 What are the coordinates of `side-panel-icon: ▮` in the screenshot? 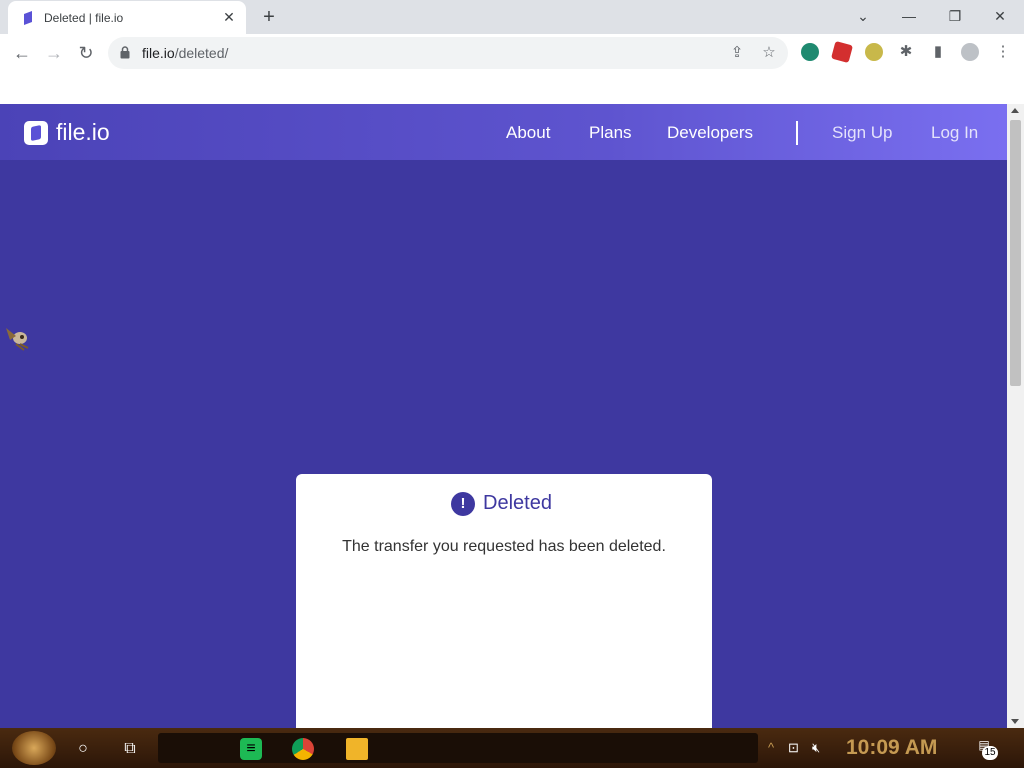 It's located at (938, 52).